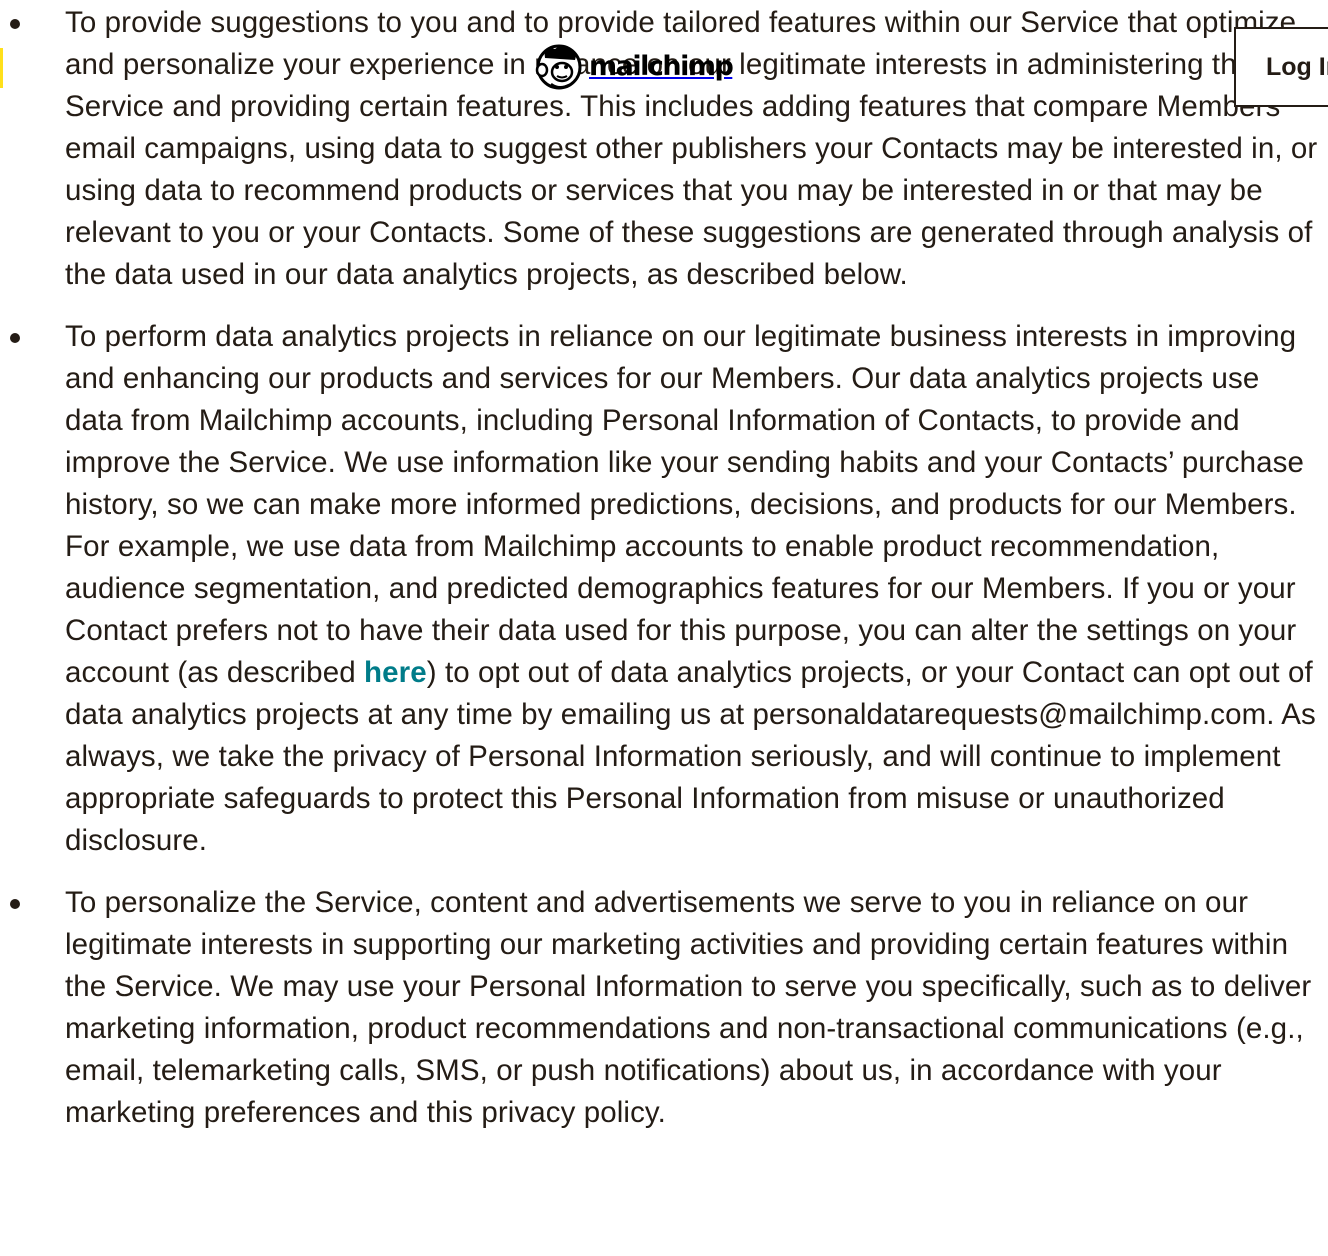 This screenshot has width=1328, height=1256. What do you see at coordinates (1281, 67) in the screenshot?
I see `login-button: Log In` at bounding box center [1281, 67].